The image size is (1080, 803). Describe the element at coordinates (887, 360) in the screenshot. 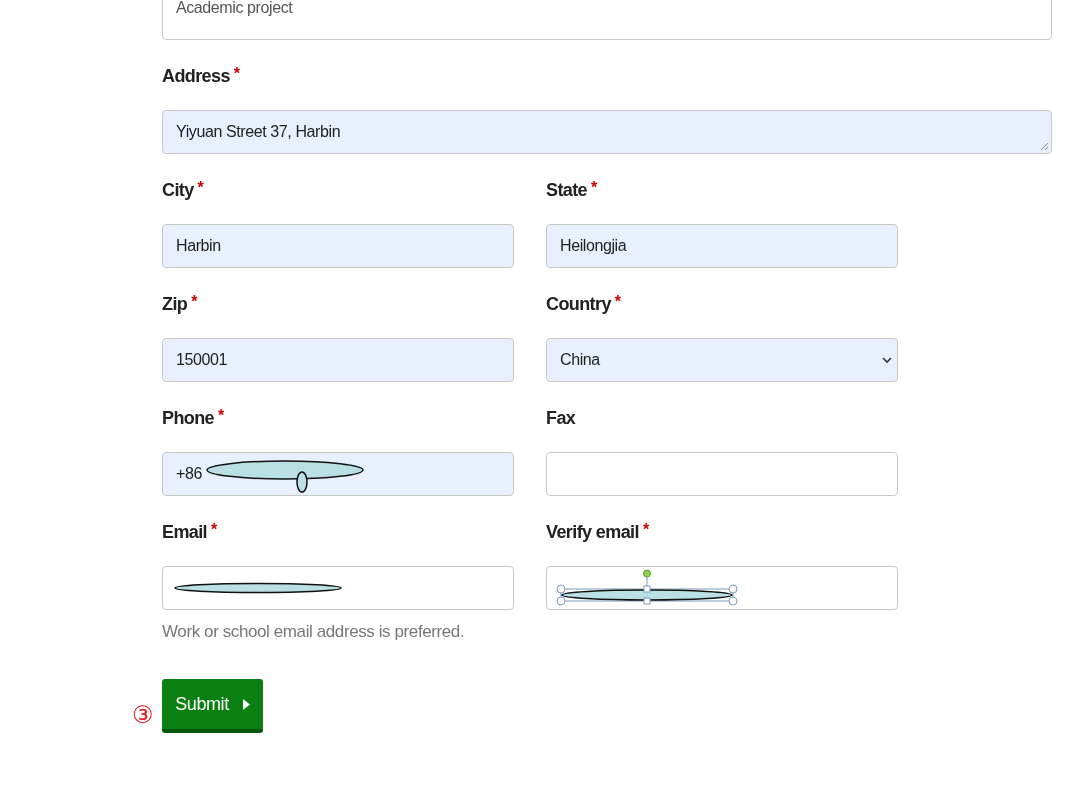

I see `chevron-down-icon` at that location.